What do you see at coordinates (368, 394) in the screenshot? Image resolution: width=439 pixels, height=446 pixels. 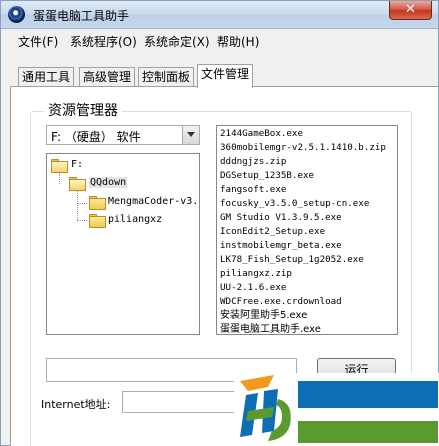 I see `watermark-blue-bar` at bounding box center [368, 394].